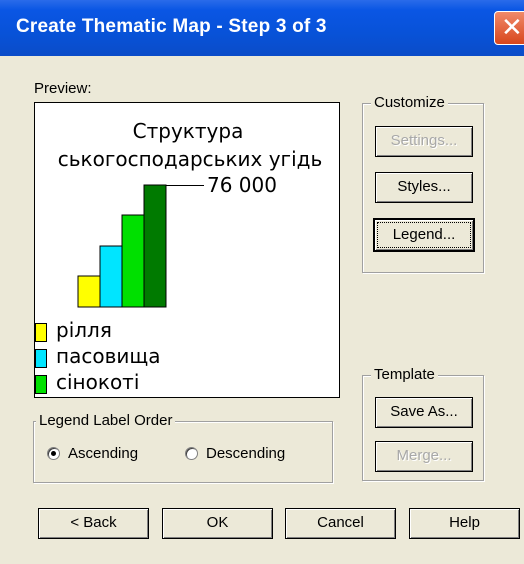  I want to click on ok-button: OK, so click(217, 523).